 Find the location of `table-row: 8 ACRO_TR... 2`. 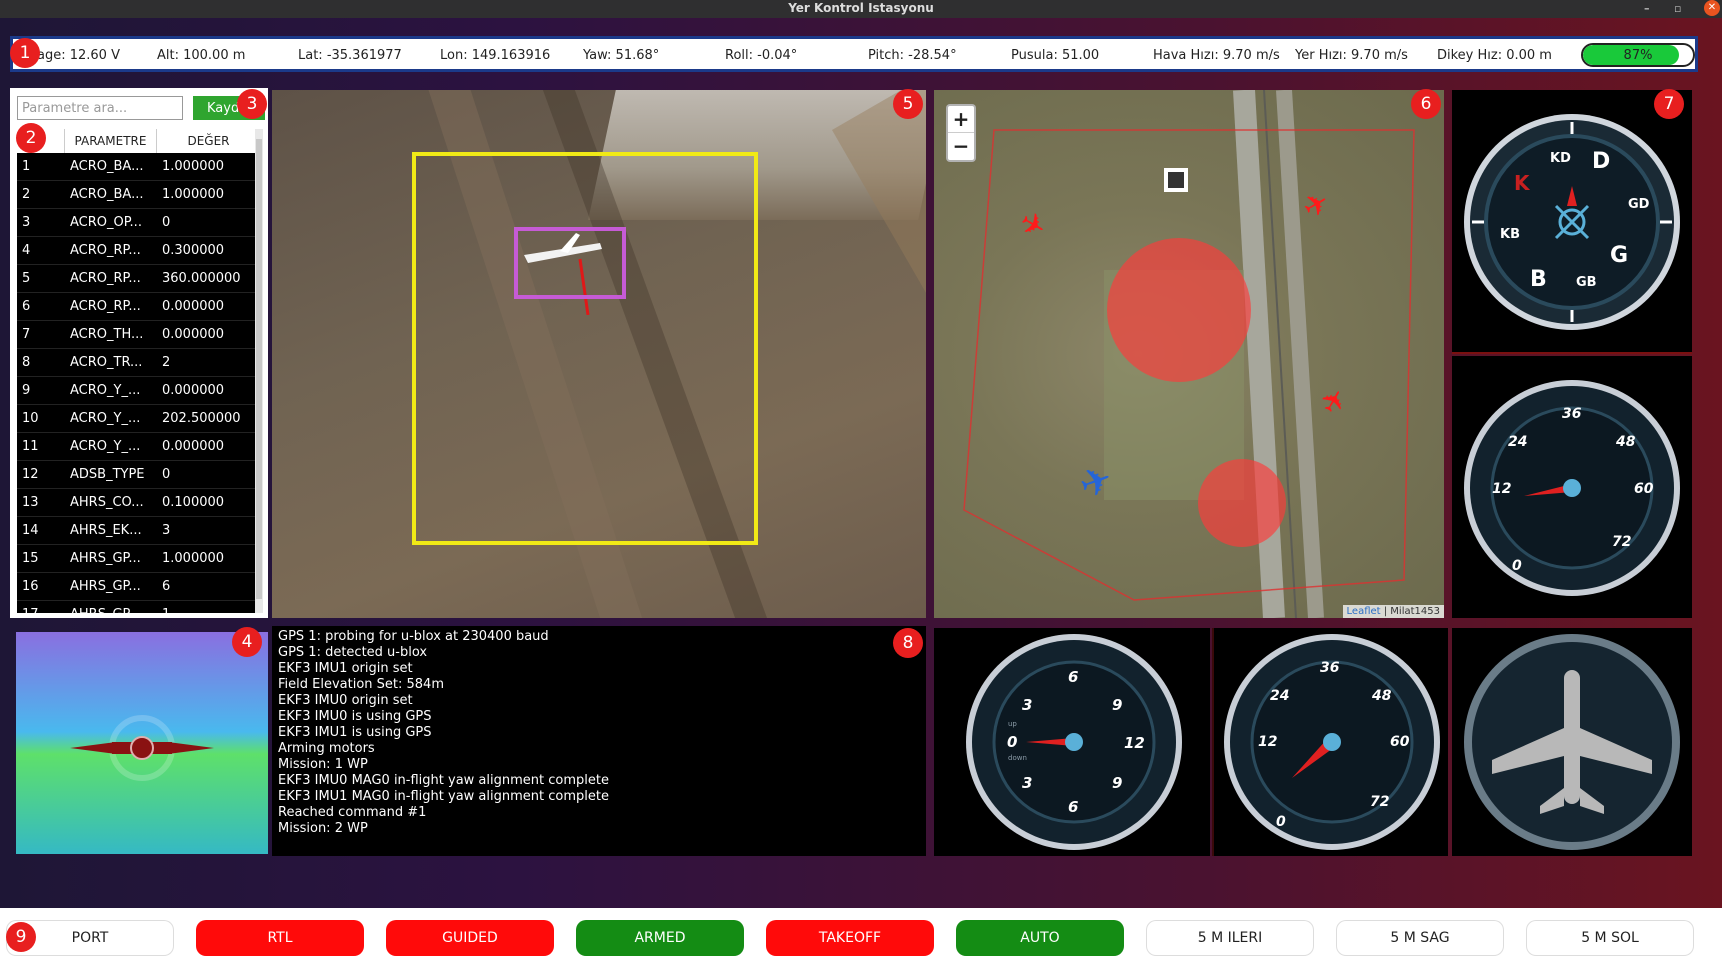

table-row: 8 ACRO_TR... 2 is located at coordinates (139, 363).